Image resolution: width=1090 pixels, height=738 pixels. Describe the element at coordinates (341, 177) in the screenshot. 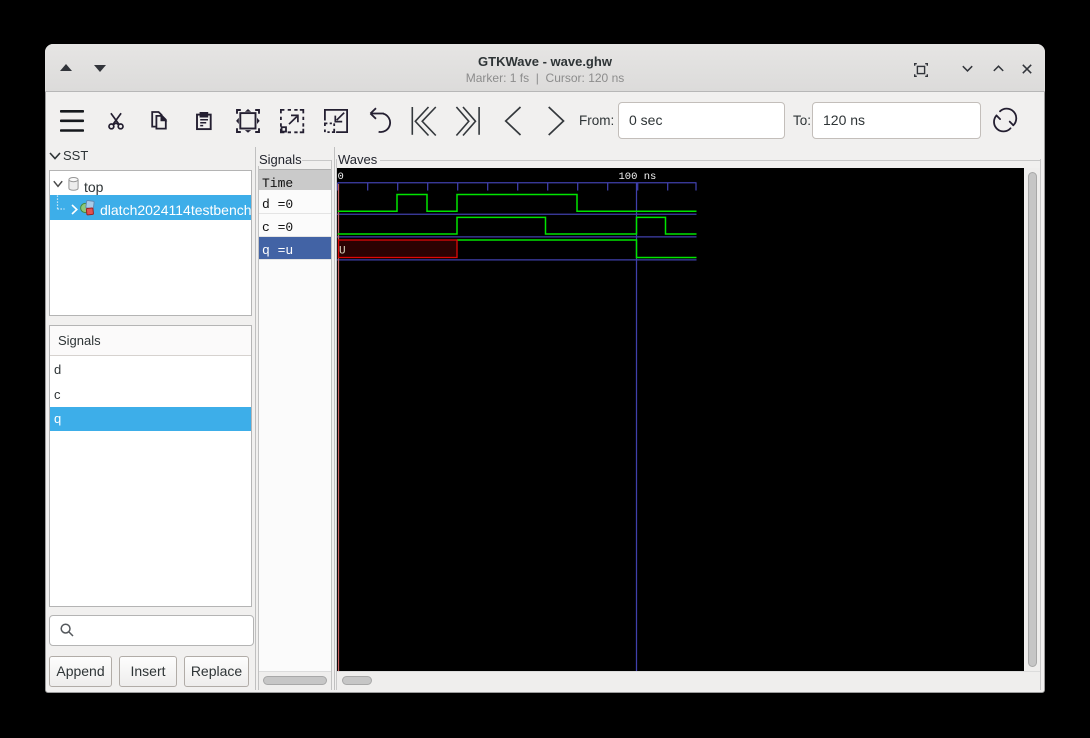

I see `svg-text: 0` at that location.